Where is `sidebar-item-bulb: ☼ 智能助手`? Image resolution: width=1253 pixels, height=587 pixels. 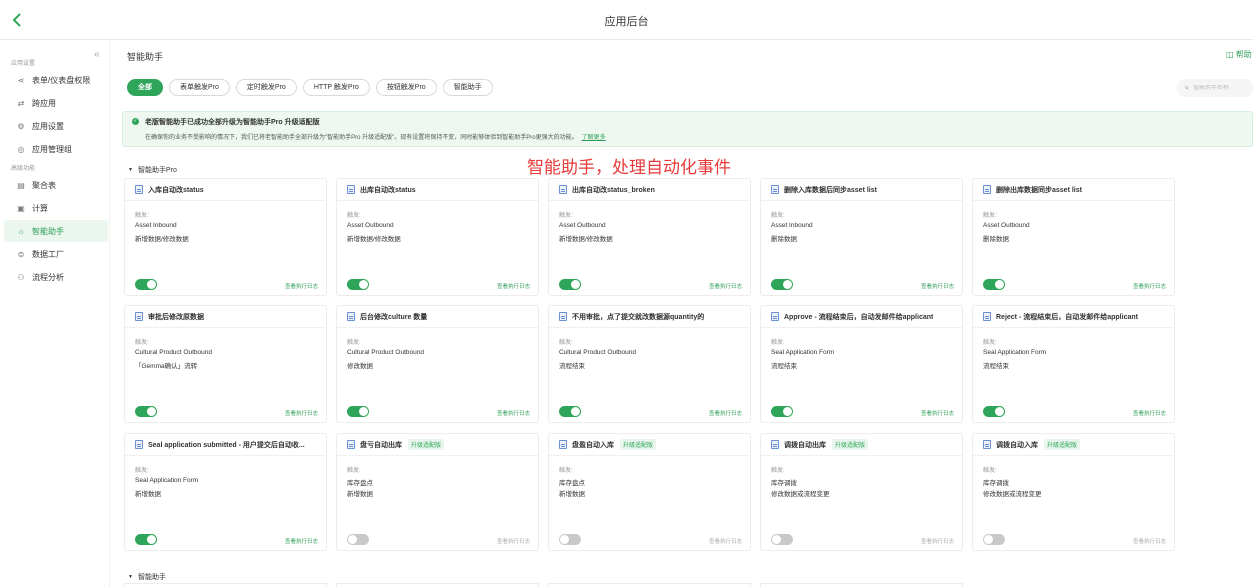 sidebar-item-bulb: ☼ 智能助手 is located at coordinates (56, 231).